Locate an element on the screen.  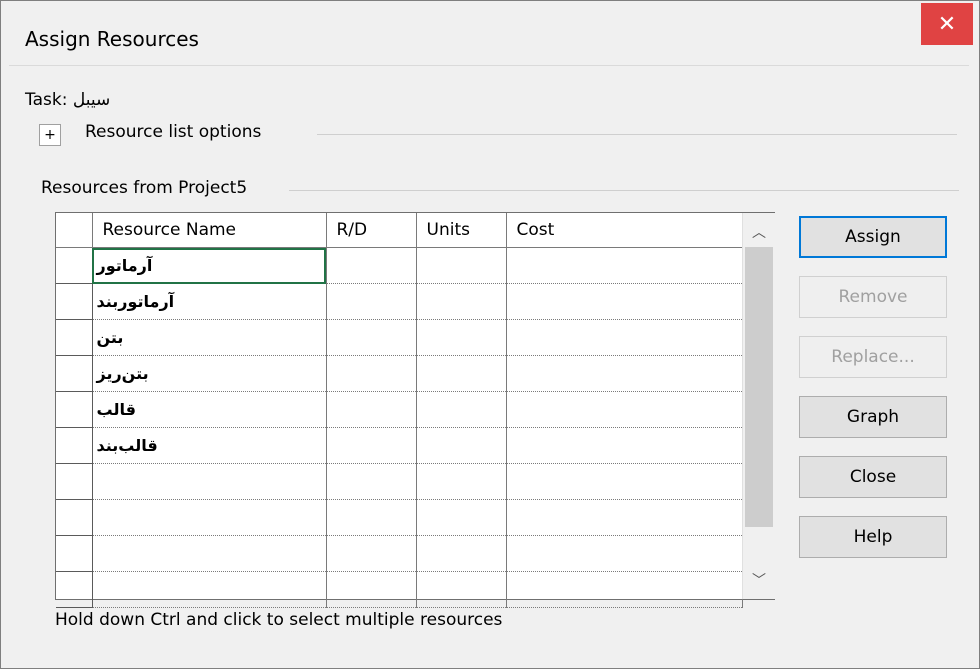
scroll-thumb is located at coordinates (759, 387).